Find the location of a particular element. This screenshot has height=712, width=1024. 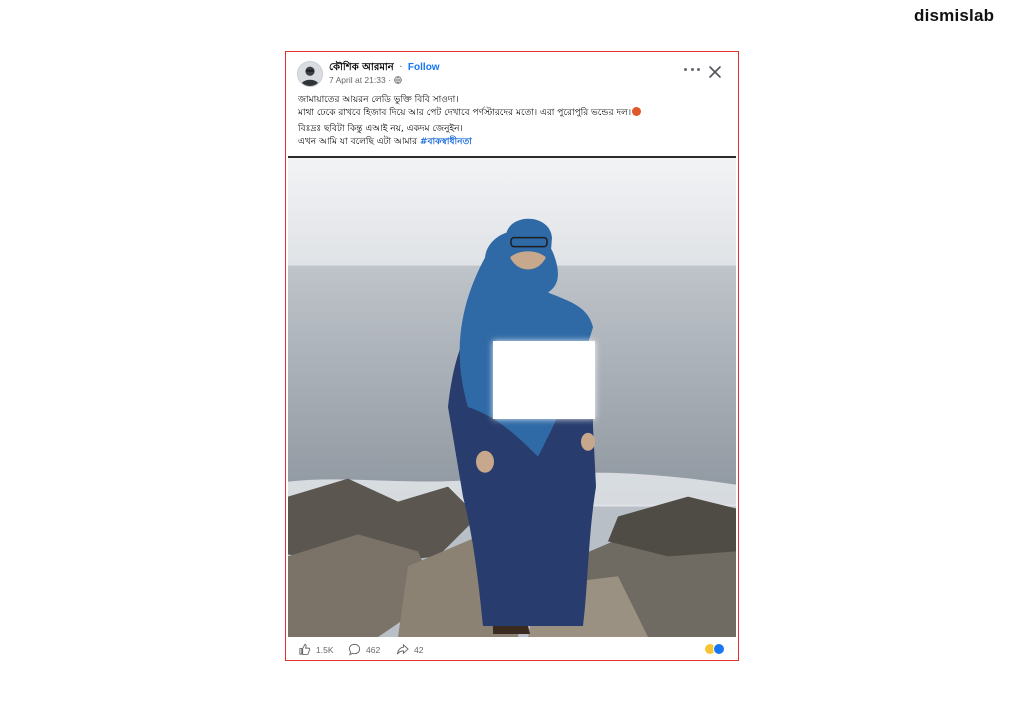

more-options-icon is located at coordinates (692, 69).